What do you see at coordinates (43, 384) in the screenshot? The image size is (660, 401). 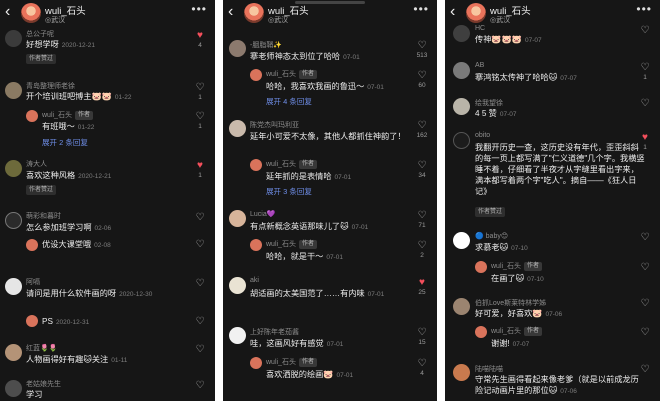 I see `comment-author: 老姑娘先生` at bounding box center [43, 384].